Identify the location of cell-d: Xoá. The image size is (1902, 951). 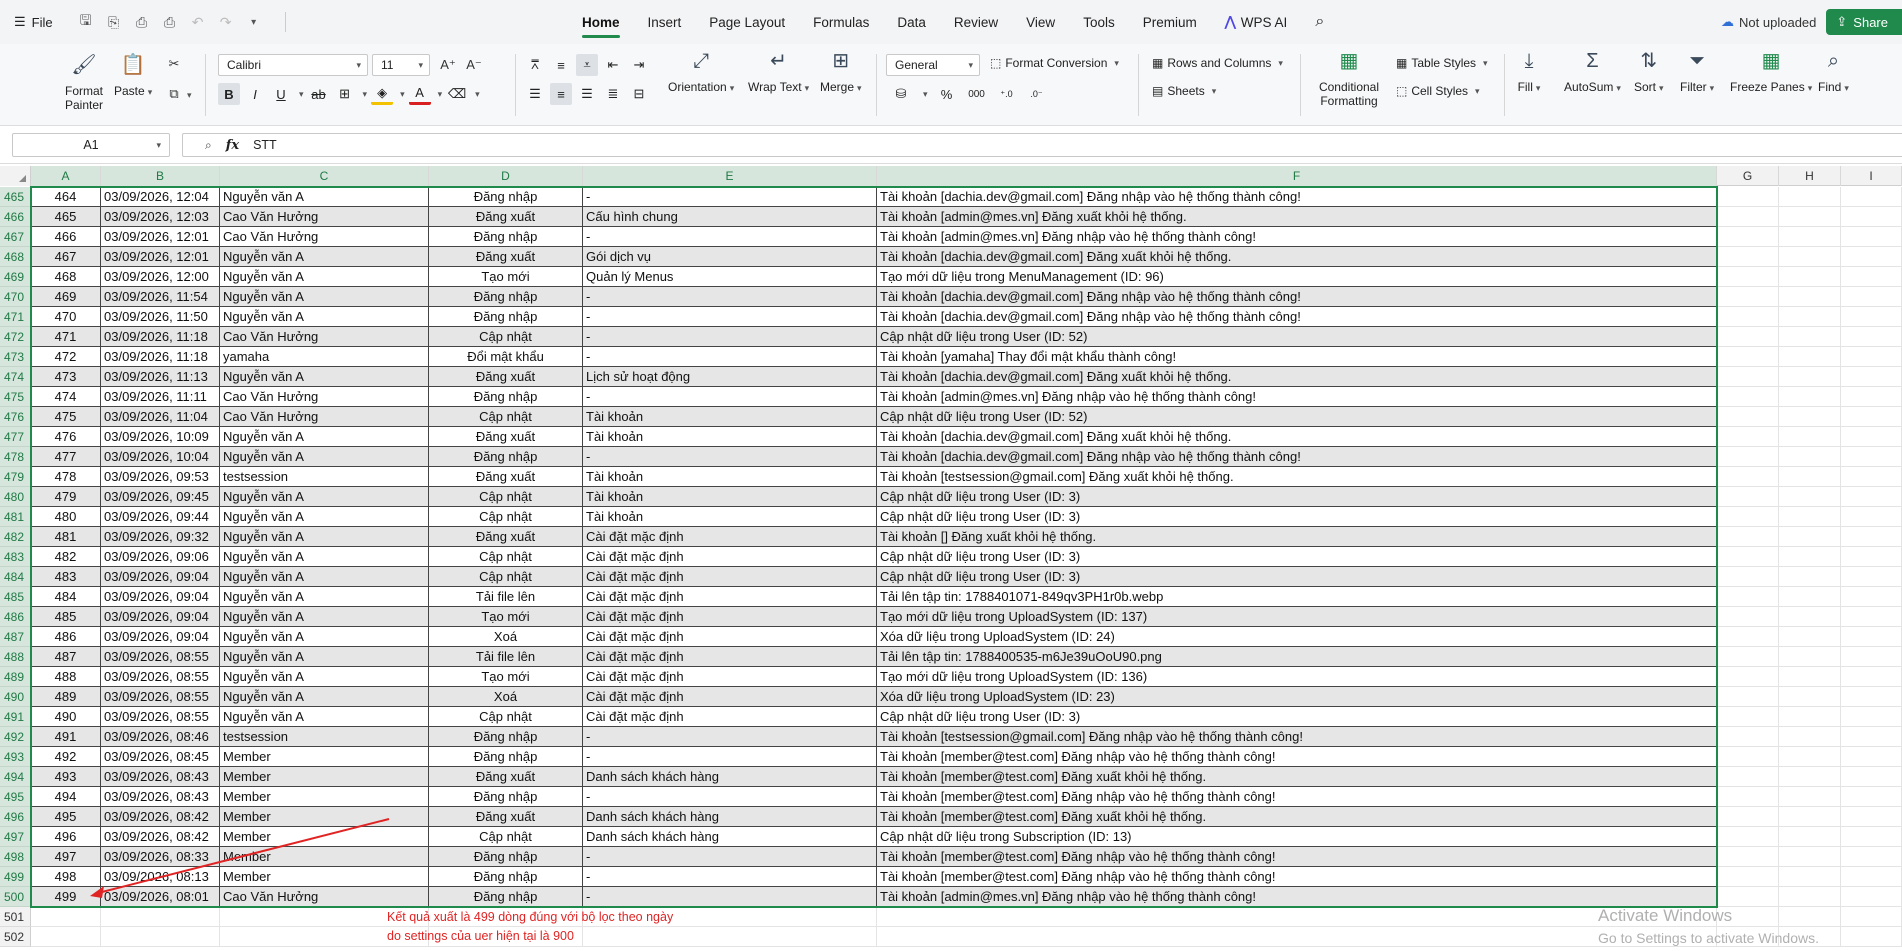
(506, 637).